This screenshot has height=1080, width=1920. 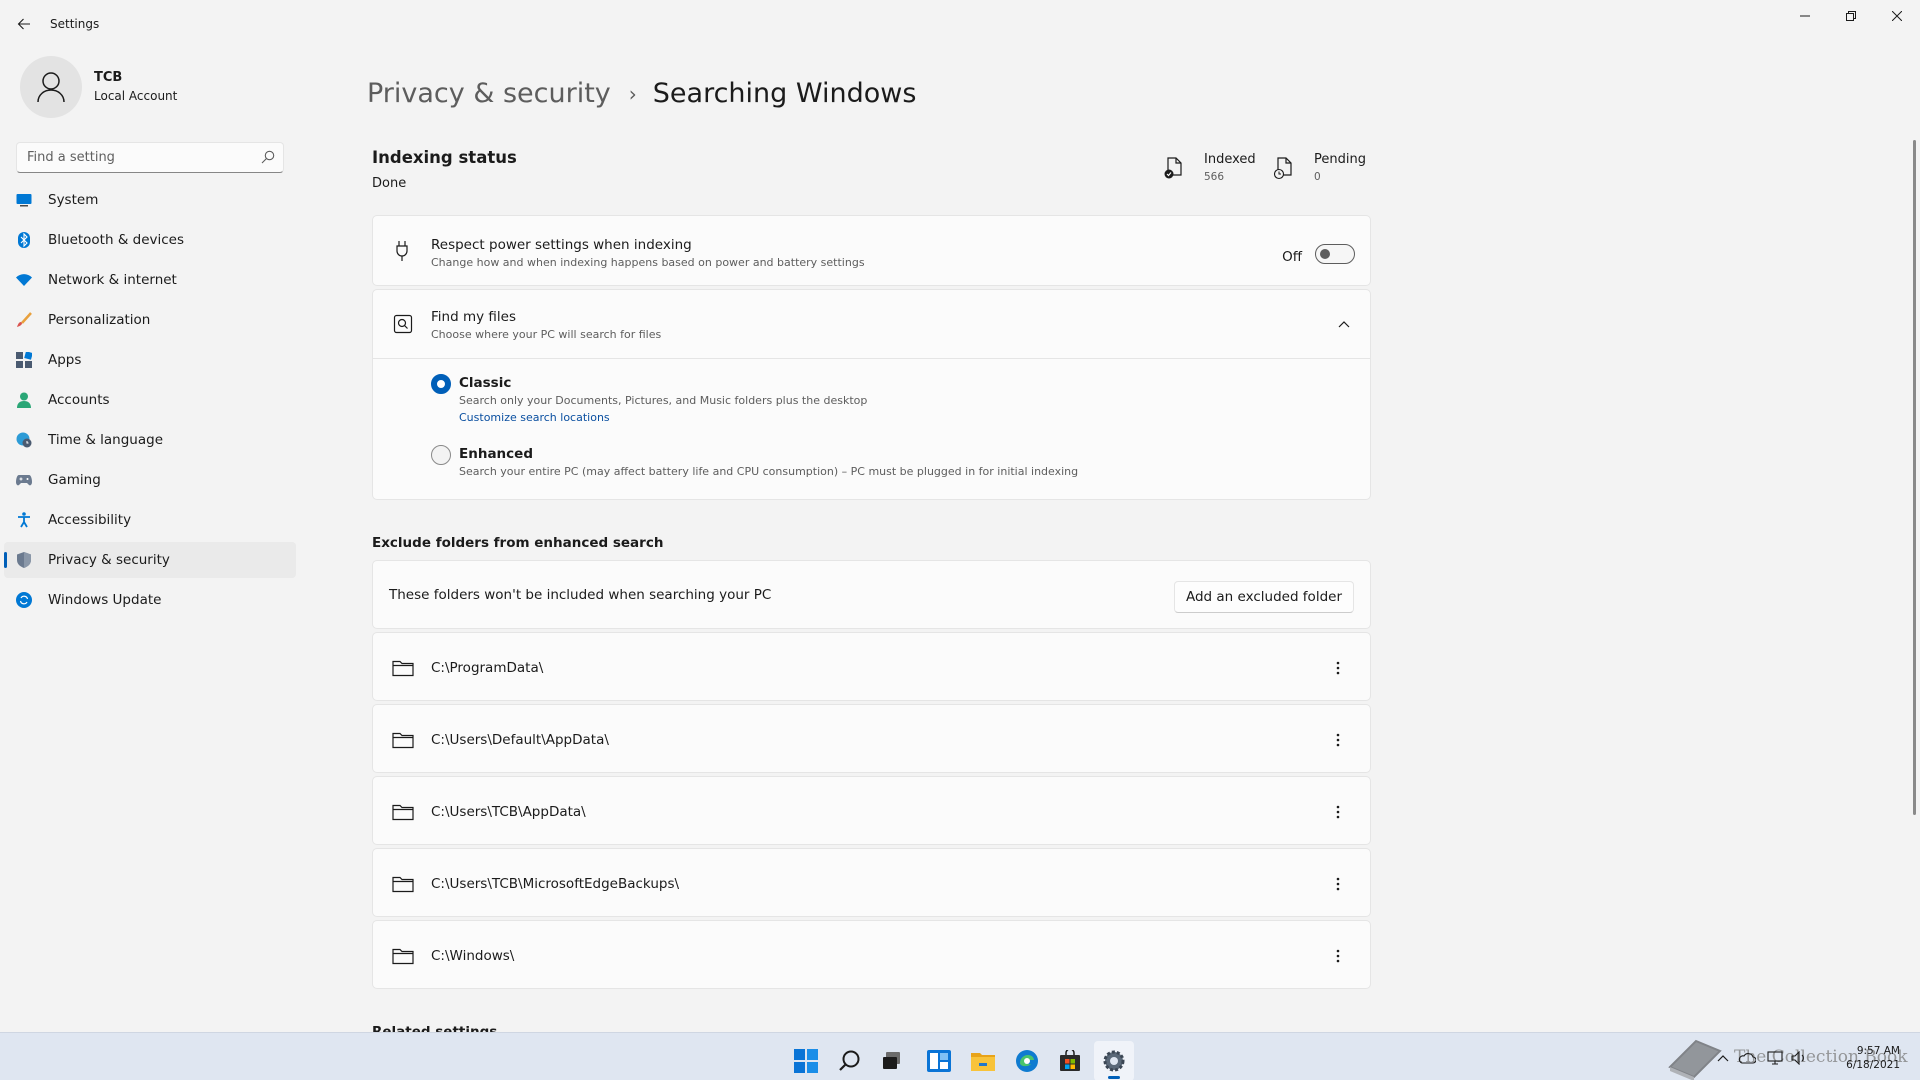 What do you see at coordinates (150, 280) in the screenshot?
I see `sidebar-item-network: Network & internet` at bounding box center [150, 280].